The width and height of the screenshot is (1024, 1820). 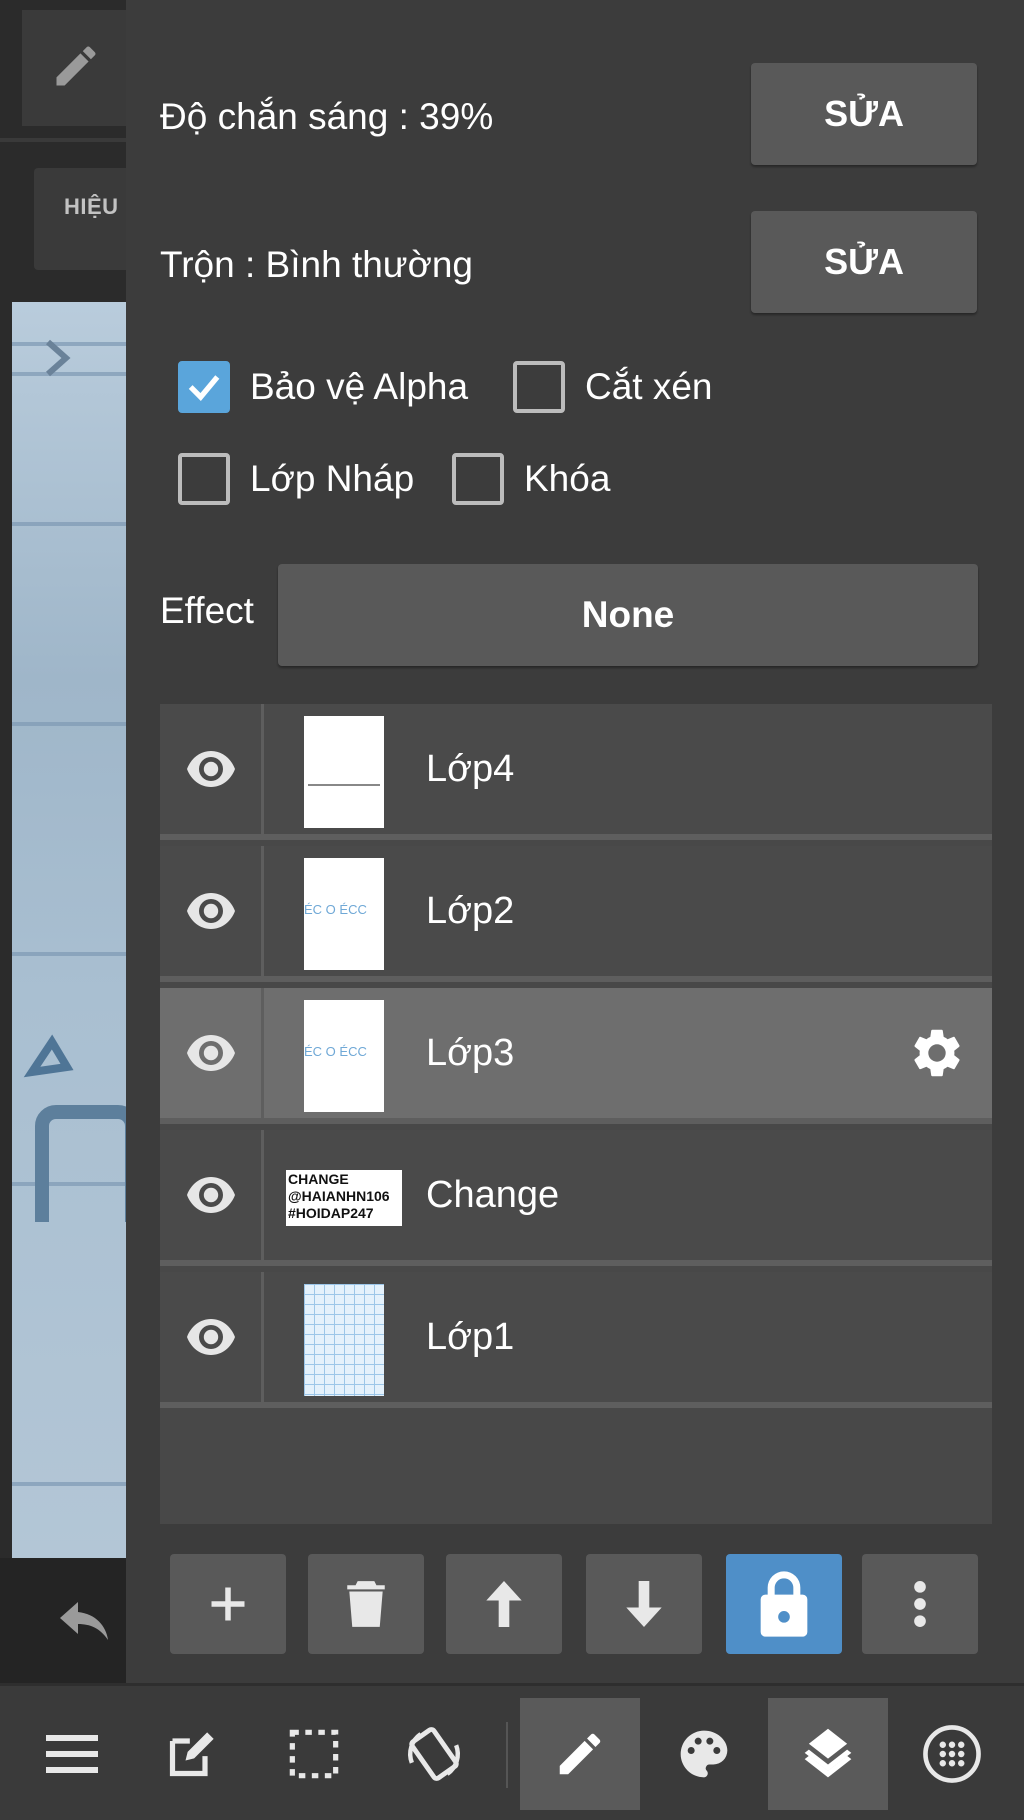 I want to click on rotate-canvas-button, so click(x=434, y=1754).